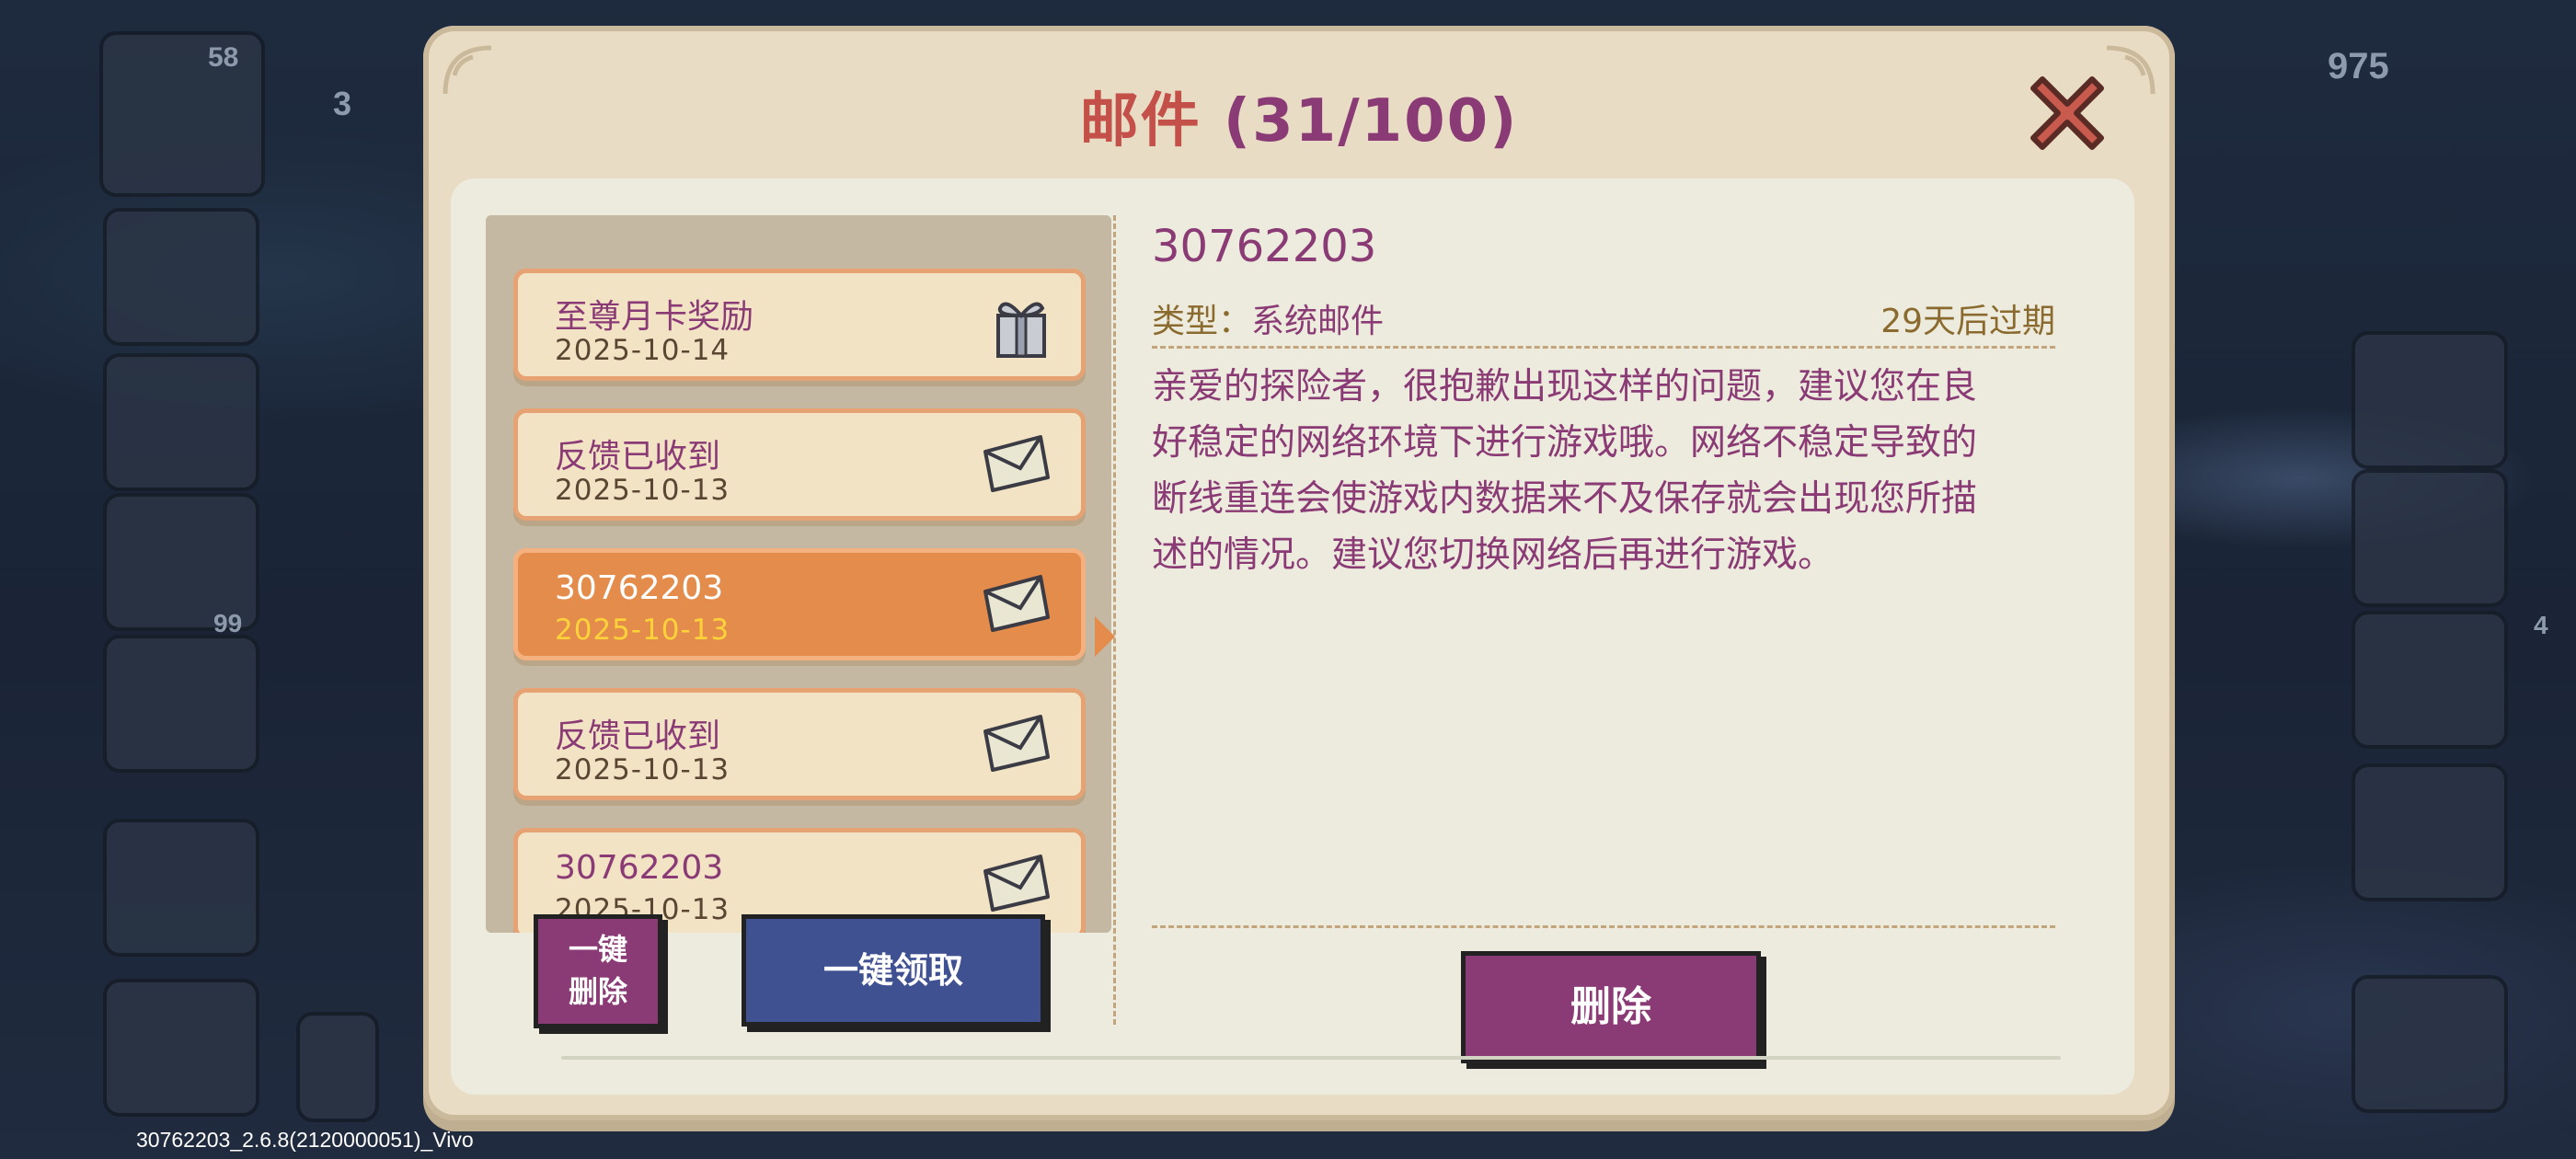  I want to click on chest-menu-button, so click(2430, 1044).